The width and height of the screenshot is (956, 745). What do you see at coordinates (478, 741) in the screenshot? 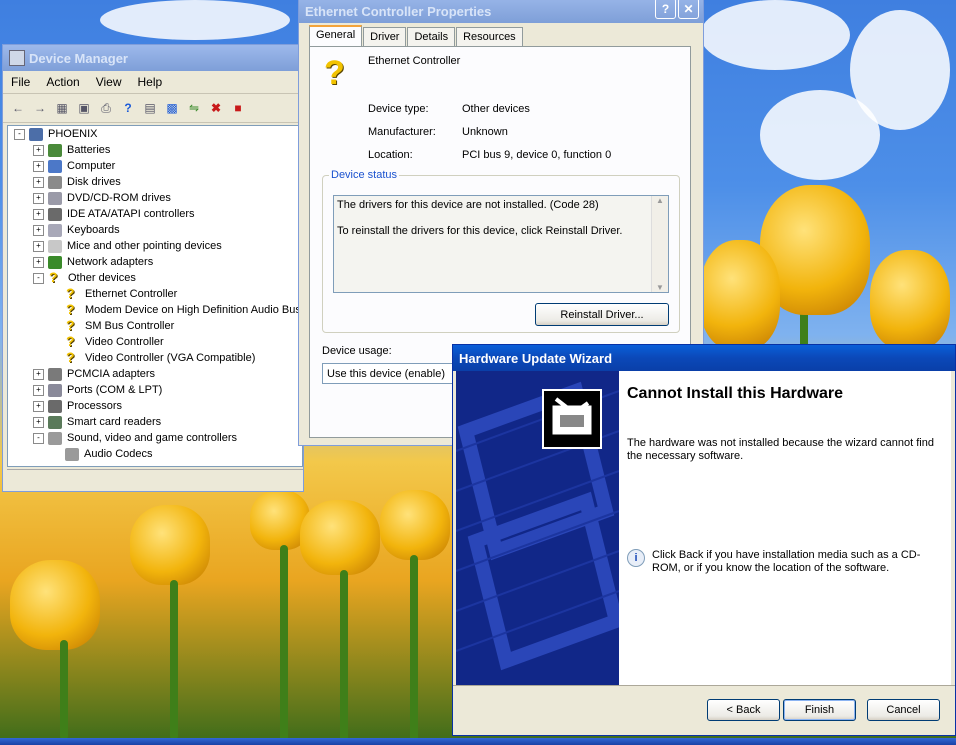
I see `taskbar` at bounding box center [478, 741].